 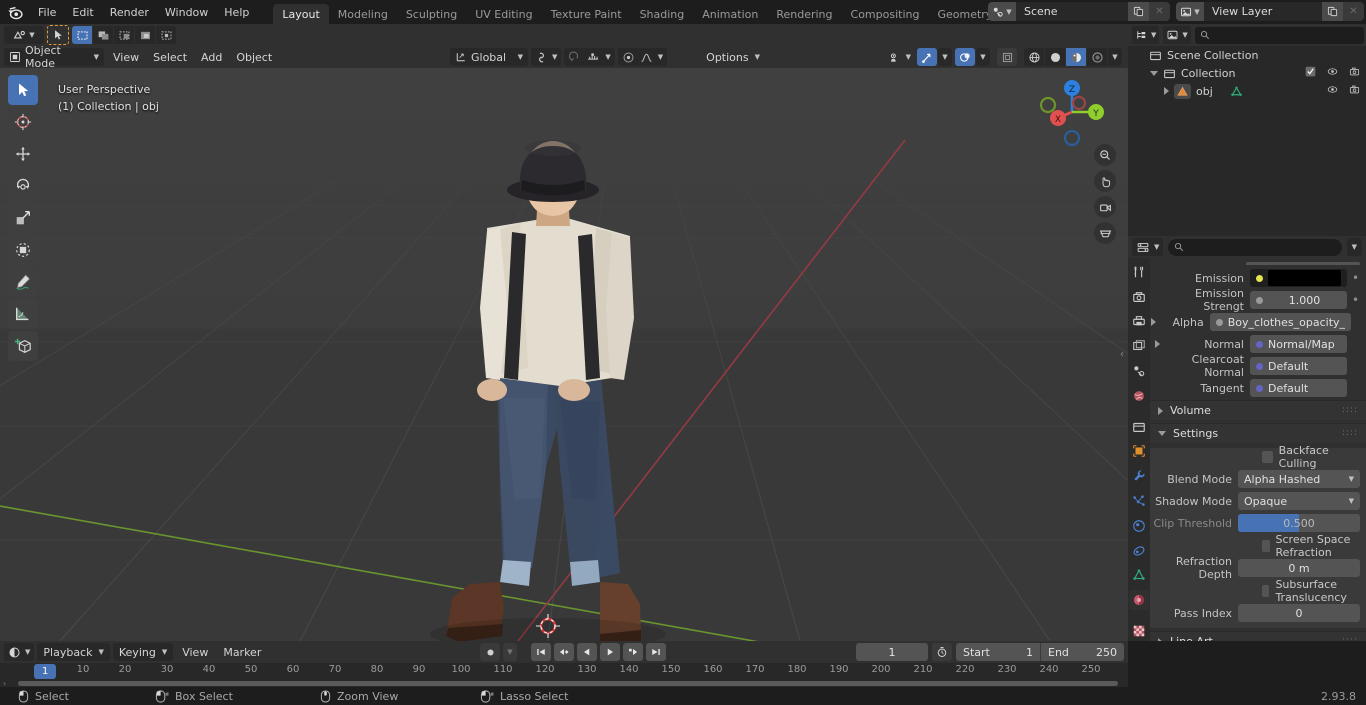 I want to click on backface-culling-checkbox, so click(x=1267, y=457).